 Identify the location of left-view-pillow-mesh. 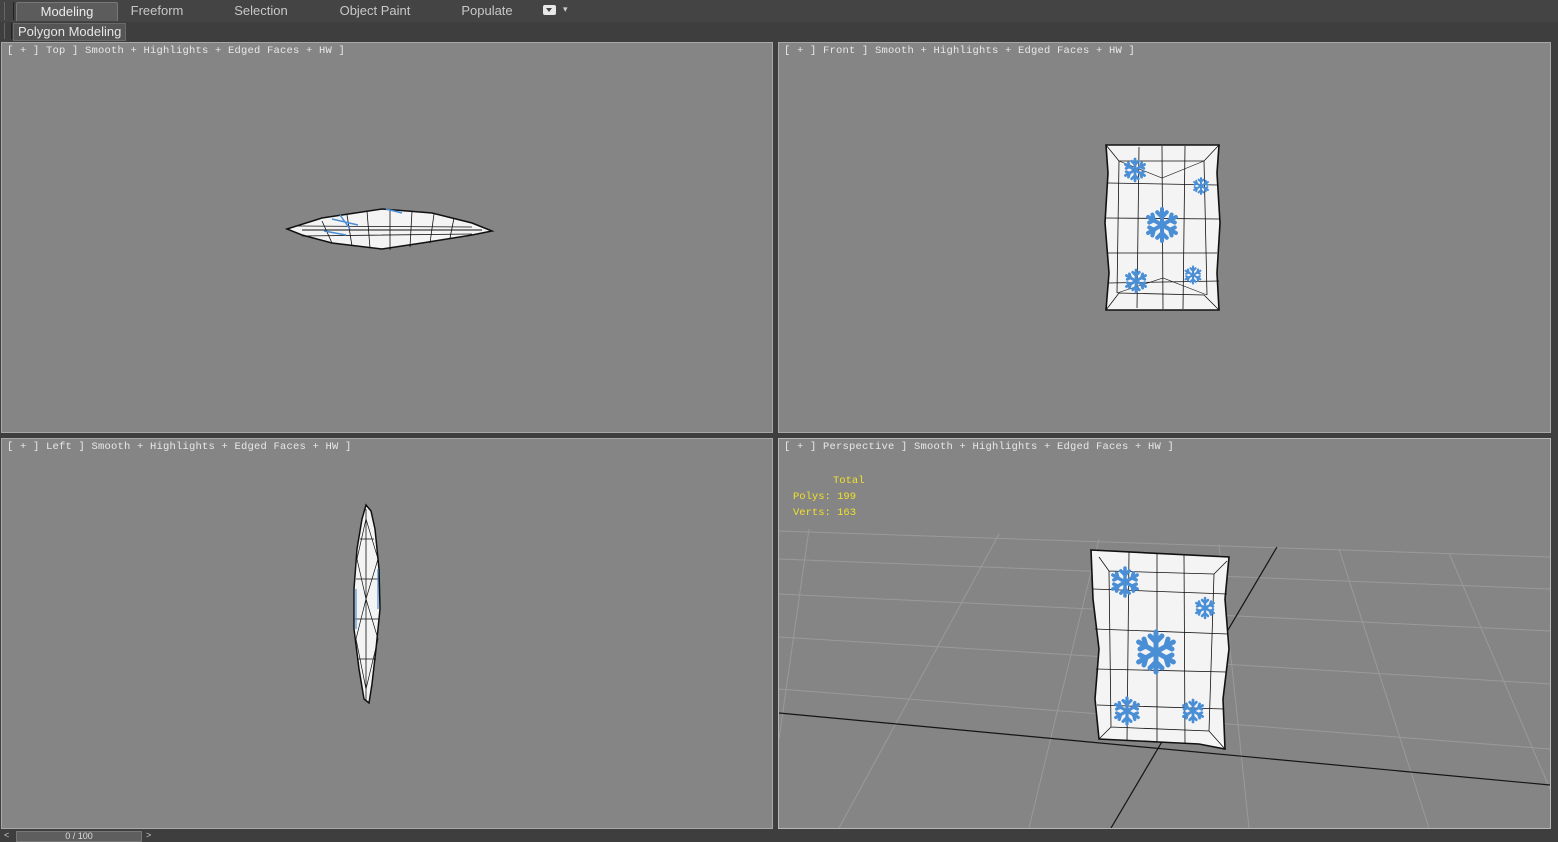
(367, 604).